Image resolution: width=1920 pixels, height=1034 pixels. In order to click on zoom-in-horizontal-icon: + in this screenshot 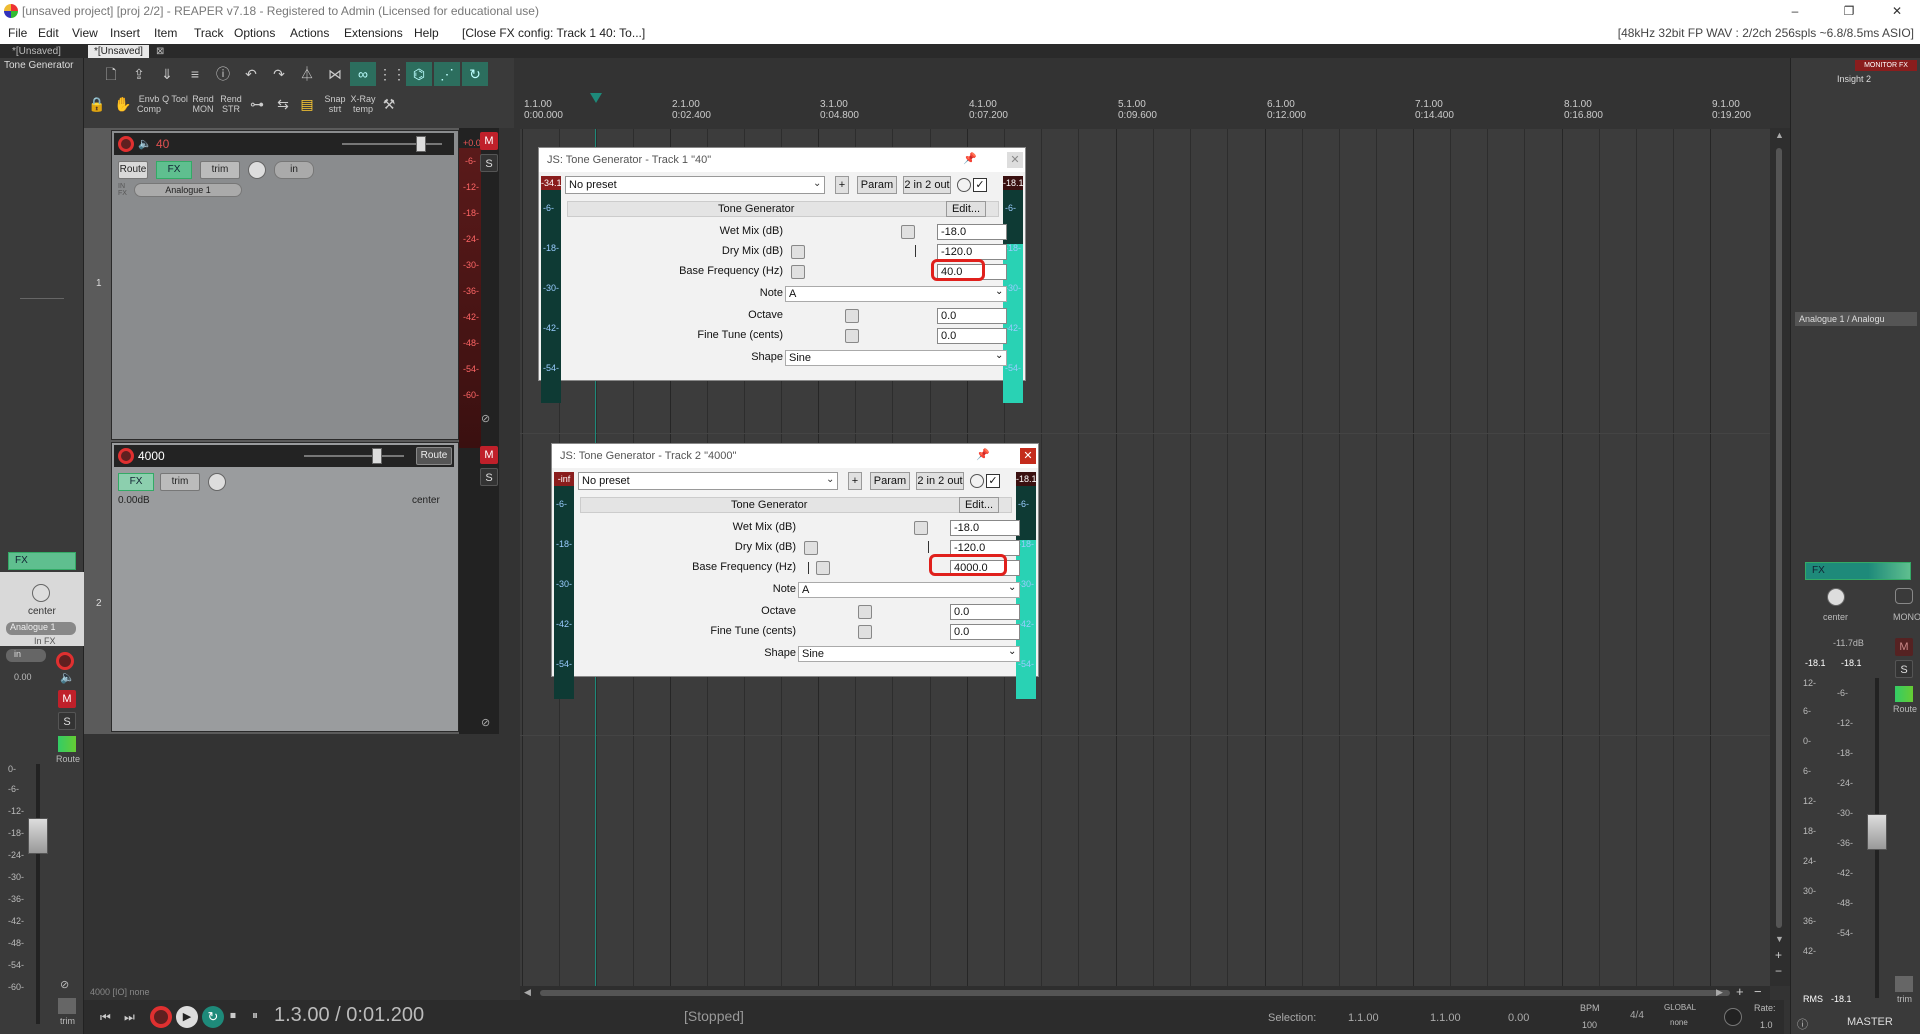, I will do `click(1740, 991)`.